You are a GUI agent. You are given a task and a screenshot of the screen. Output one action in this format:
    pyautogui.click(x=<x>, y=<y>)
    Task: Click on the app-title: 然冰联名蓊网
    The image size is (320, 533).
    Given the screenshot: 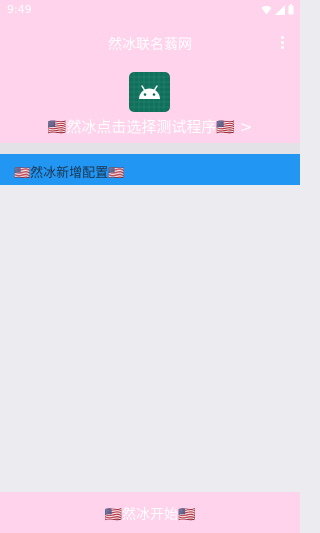 What is the action you would take?
    pyautogui.click(x=150, y=45)
    